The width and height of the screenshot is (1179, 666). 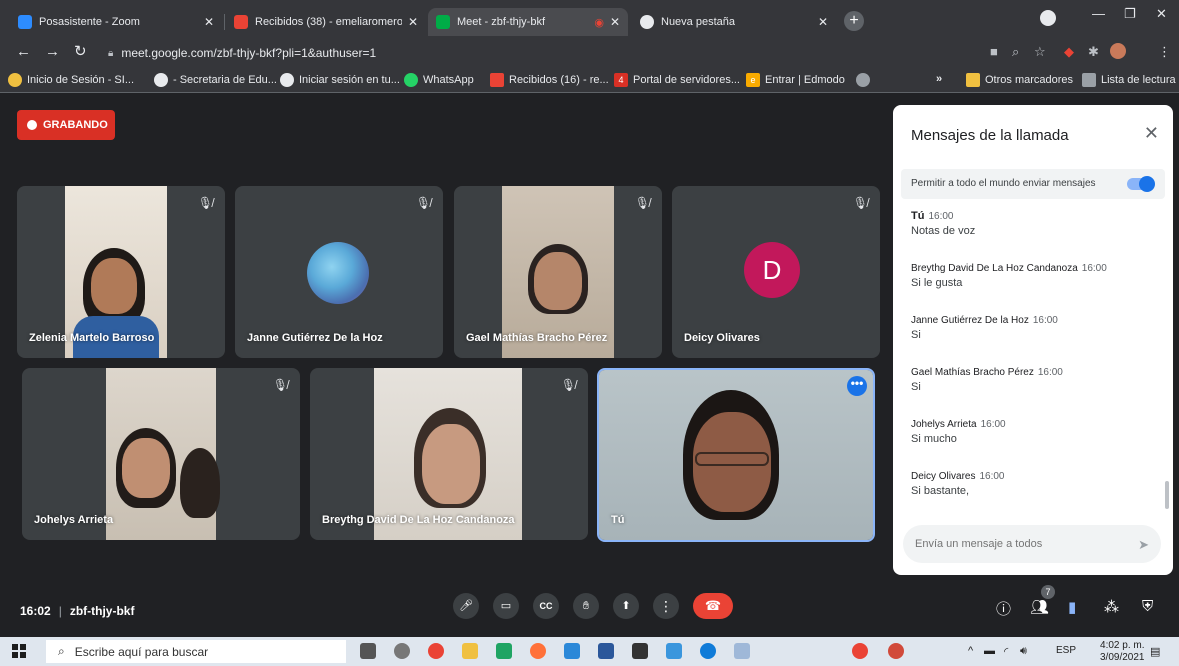 I want to click on end-call-button: ☎, so click(x=713, y=606).